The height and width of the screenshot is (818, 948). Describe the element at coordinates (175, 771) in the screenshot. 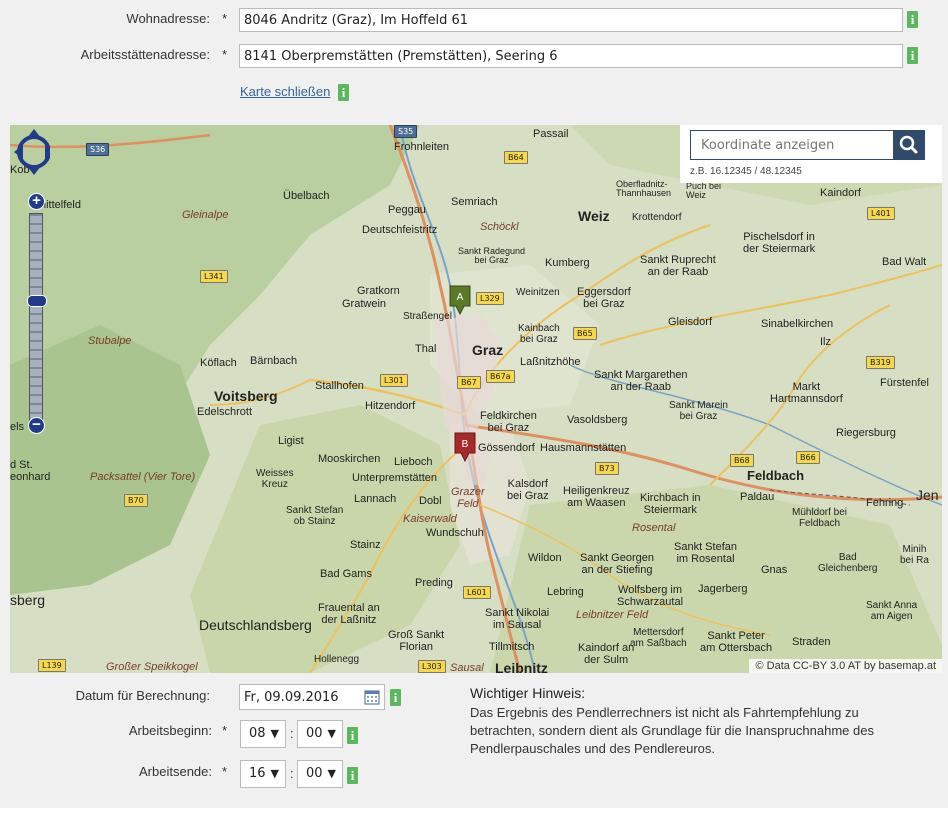

I see `end-label: Arbeitsende:` at that location.